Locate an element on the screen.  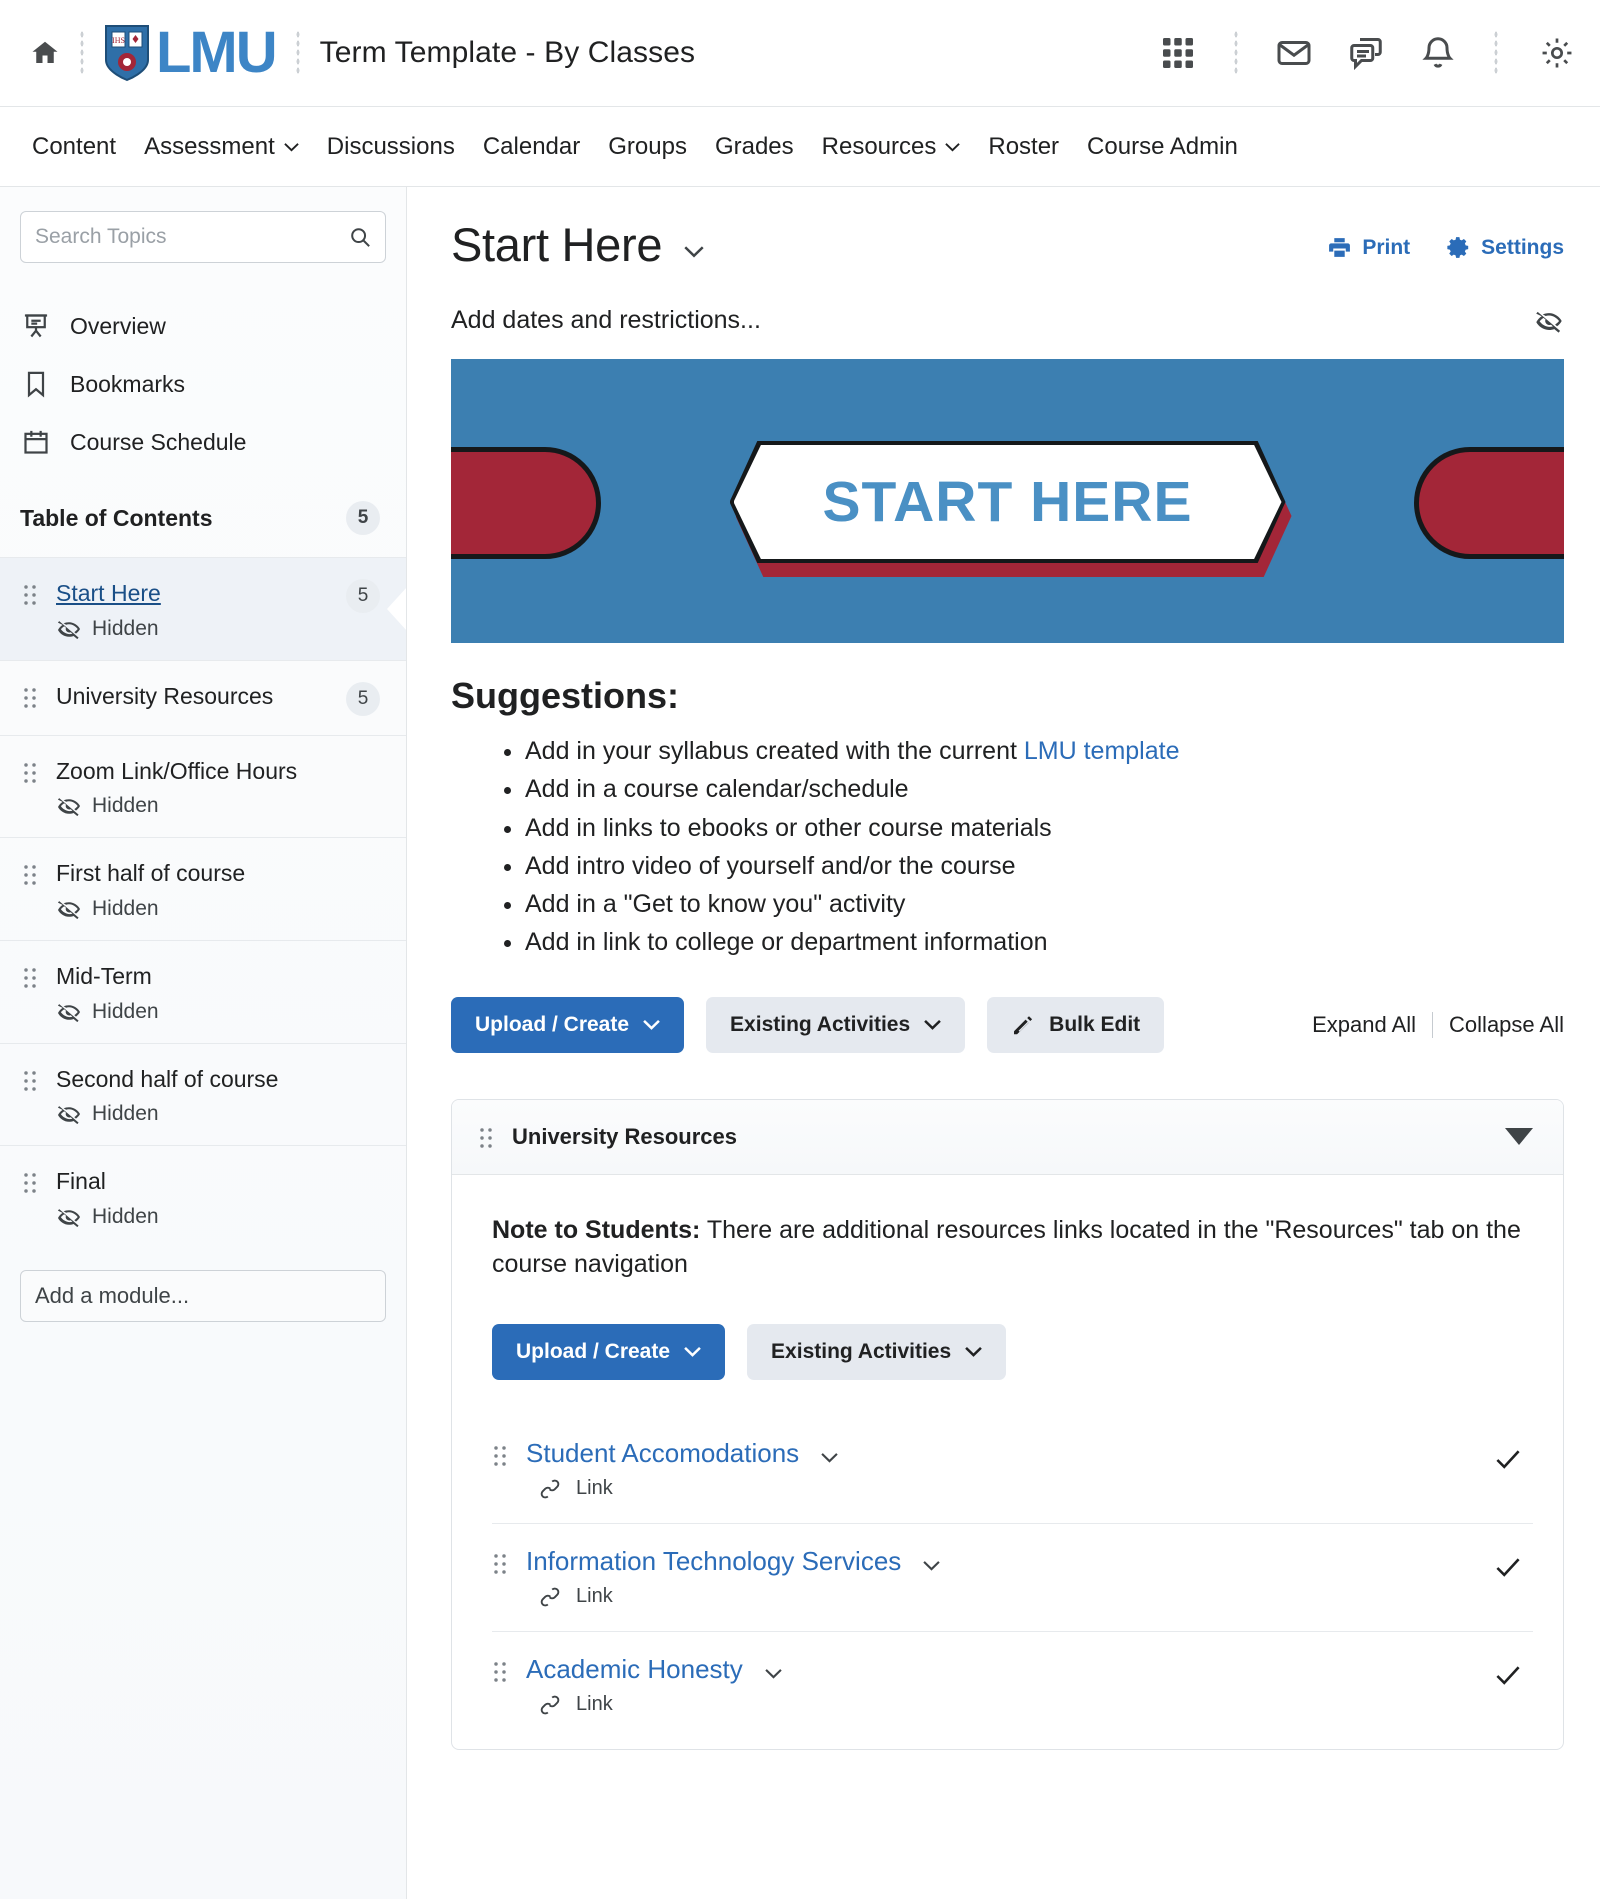
suggestions-heading: Suggestions: is located at coordinates (565, 695).